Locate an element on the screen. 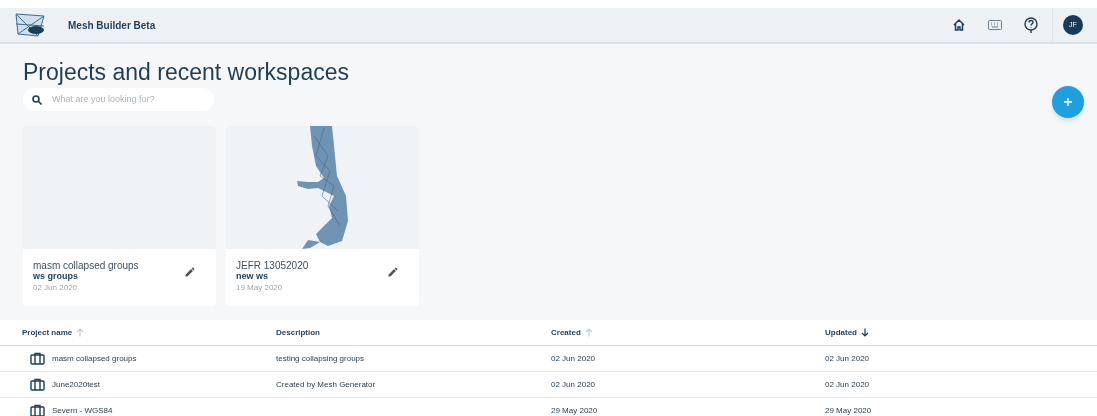 The height and width of the screenshot is (416, 1097). workspace-date: 02 Jun 2020 is located at coordinates (56, 287).